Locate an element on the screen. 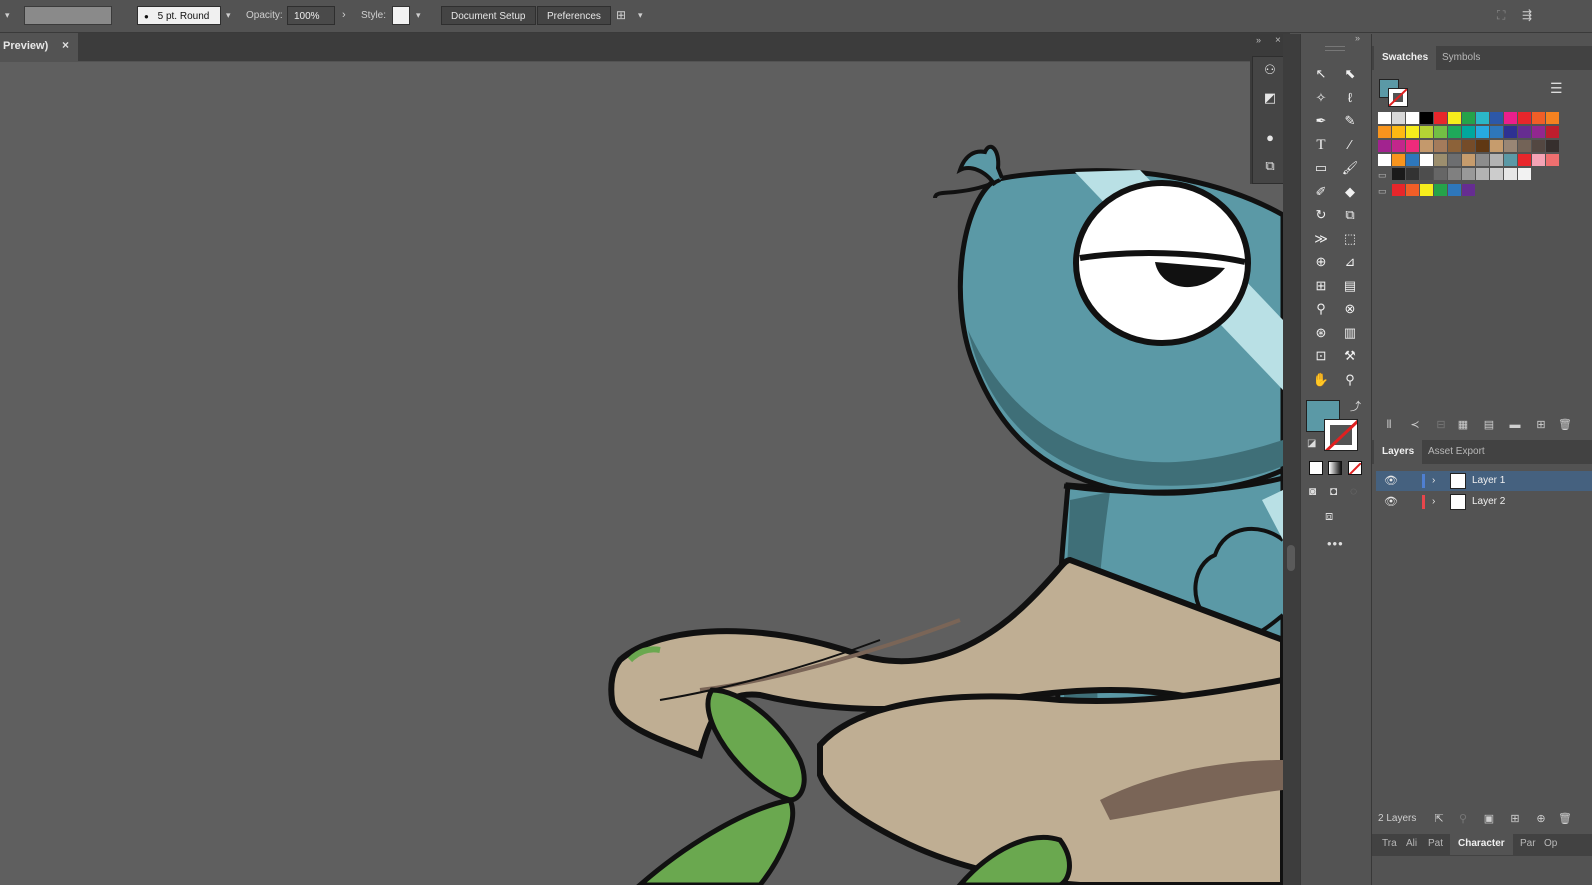 The width and height of the screenshot is (1592, 885). new-sublayer-icon: ⊞ is located at coordinates (1515, 819).